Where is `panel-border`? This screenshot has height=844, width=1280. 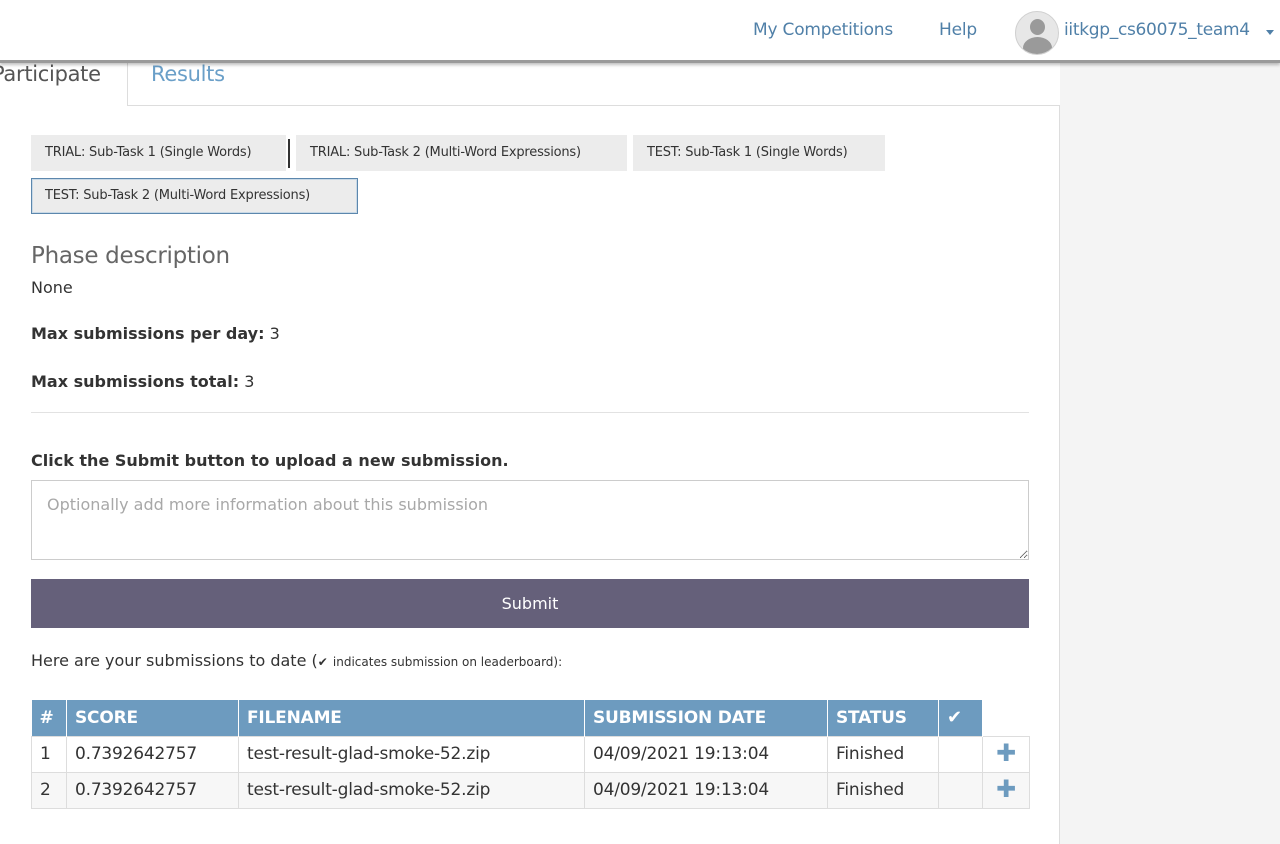
panel-border is located at coordinates (1059, 474).